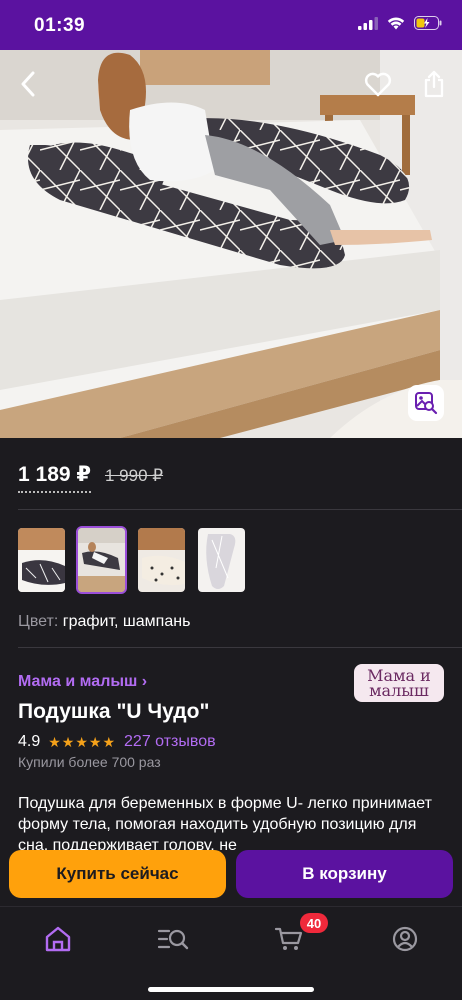 This screenshot has width=462, height=1000. Describe the element at coordinates (54, 477) in the screenshot. I see `price-current: 1 189 ₽` at that location.